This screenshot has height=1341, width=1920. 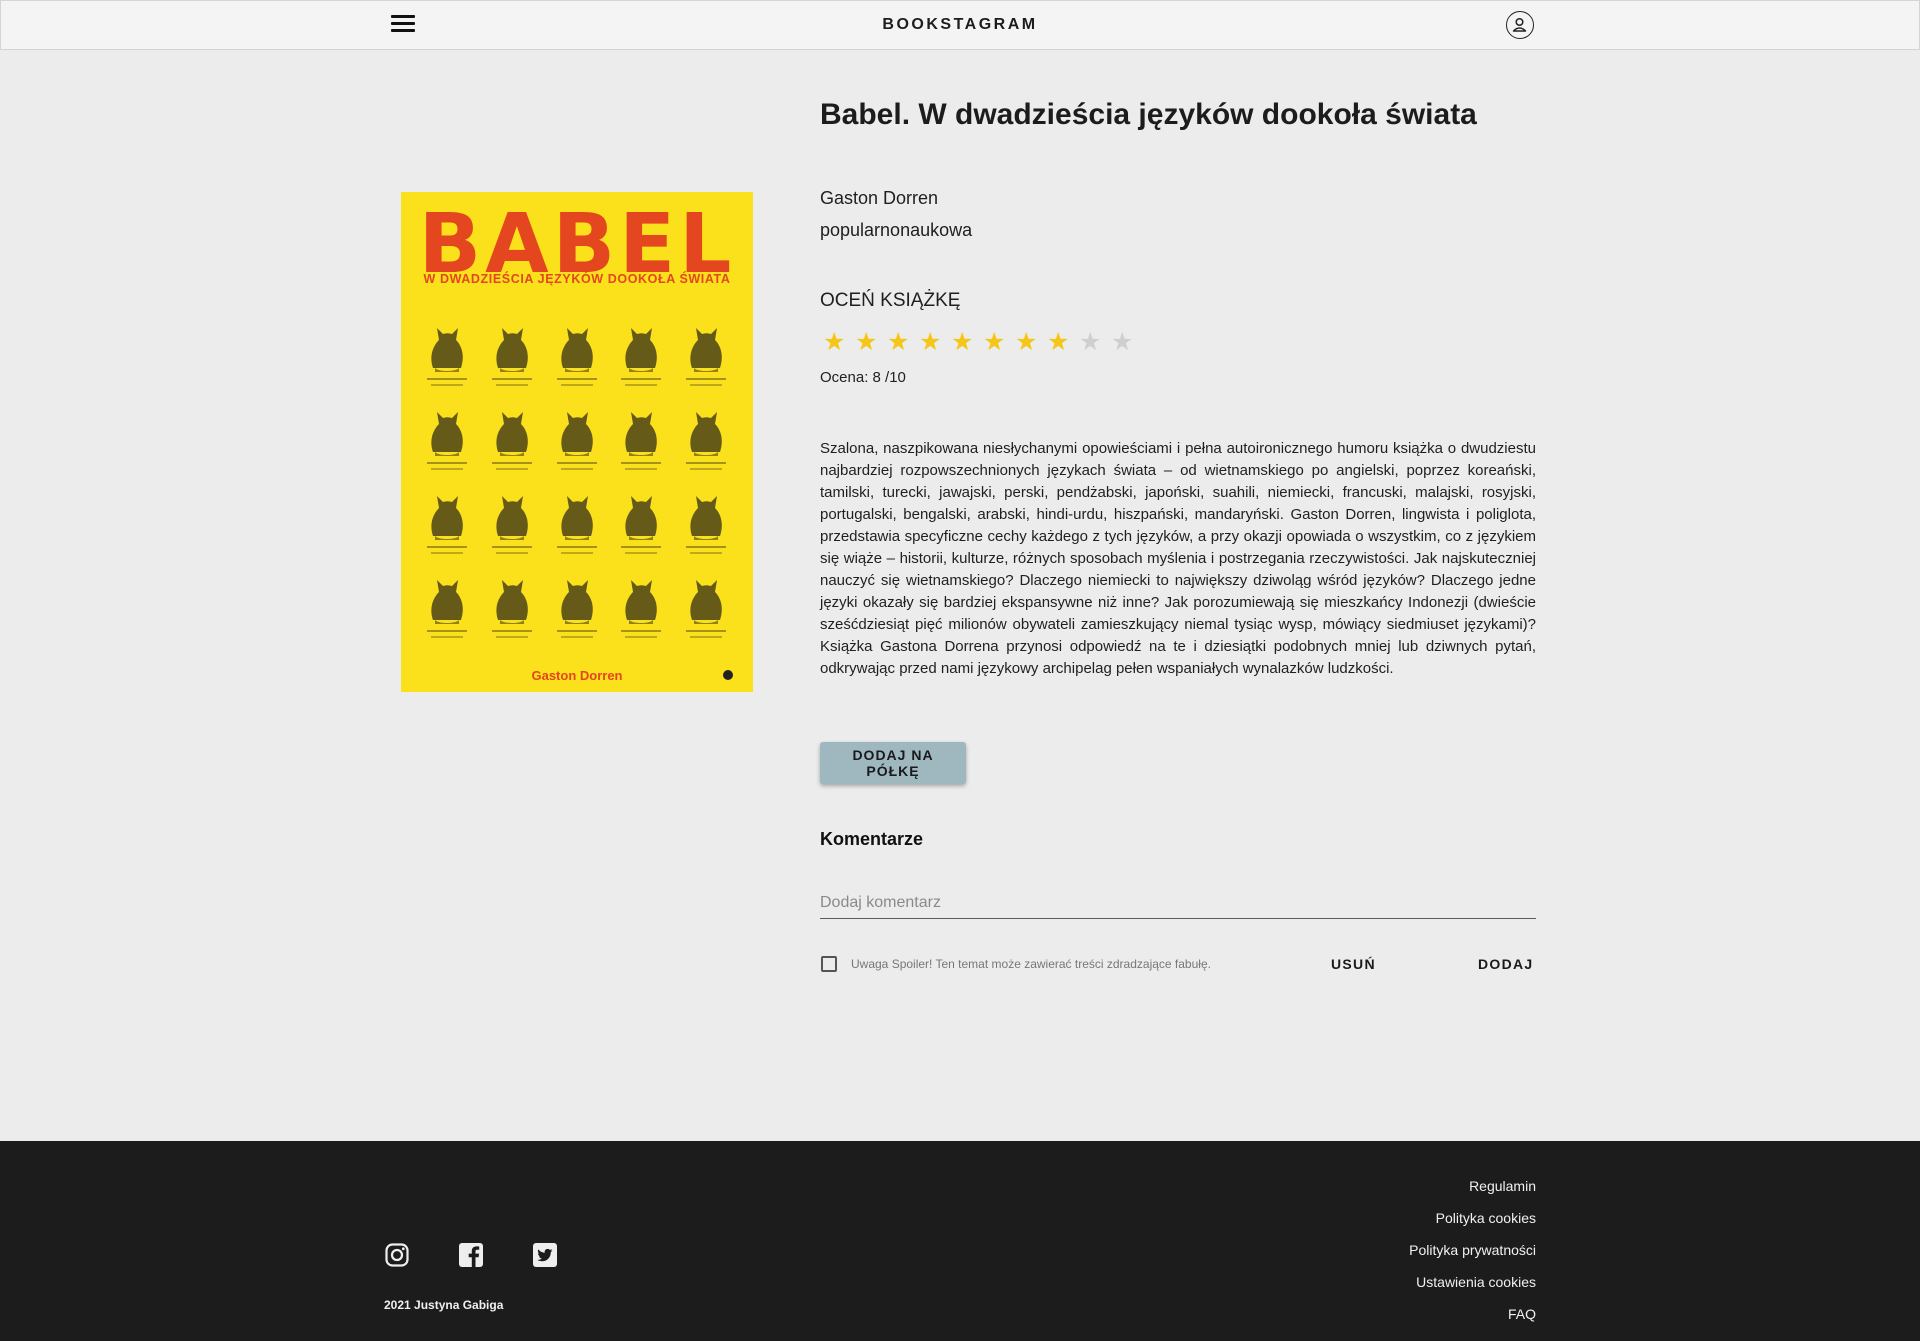 I want to click on cover-subtitle: W DWADZIEŚCIA JĘZYKÓW DOOKOŁA ŚWIATA, so click(x=577, y=279).